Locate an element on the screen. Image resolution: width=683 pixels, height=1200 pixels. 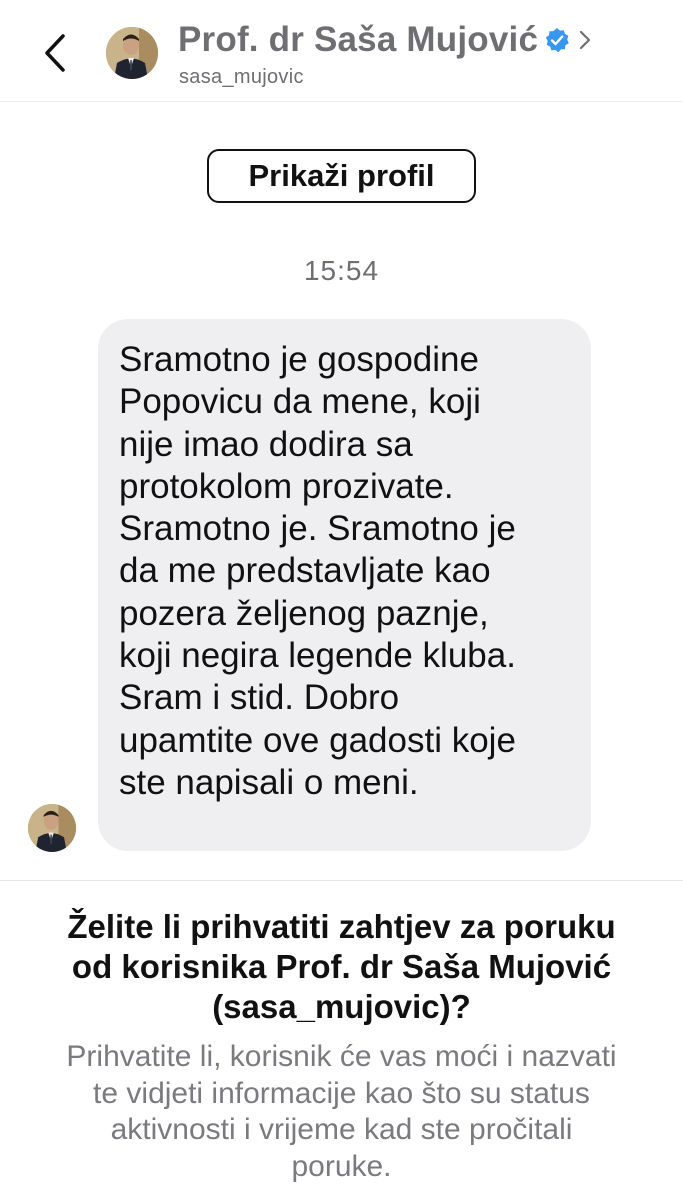
verified-badge-icon is located at coordinates (557, 40).